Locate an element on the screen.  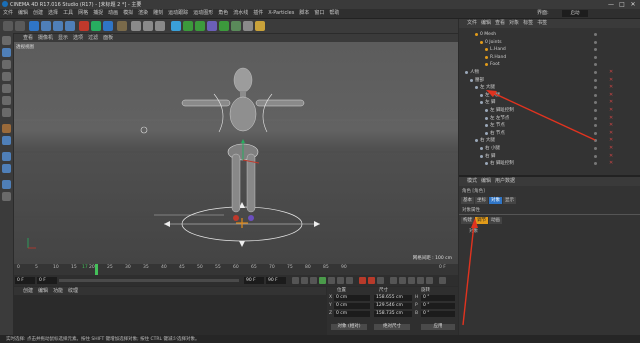
menu-item: 动画 is located at coordinates (113, 13).